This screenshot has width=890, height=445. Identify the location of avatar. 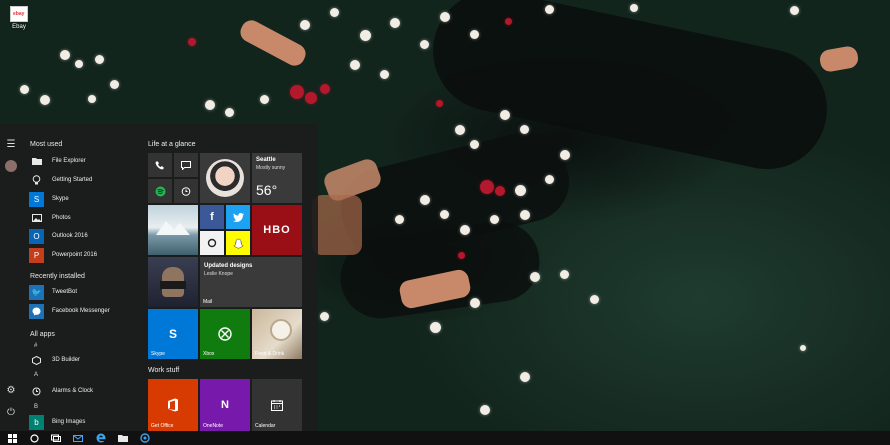
(225, 178).